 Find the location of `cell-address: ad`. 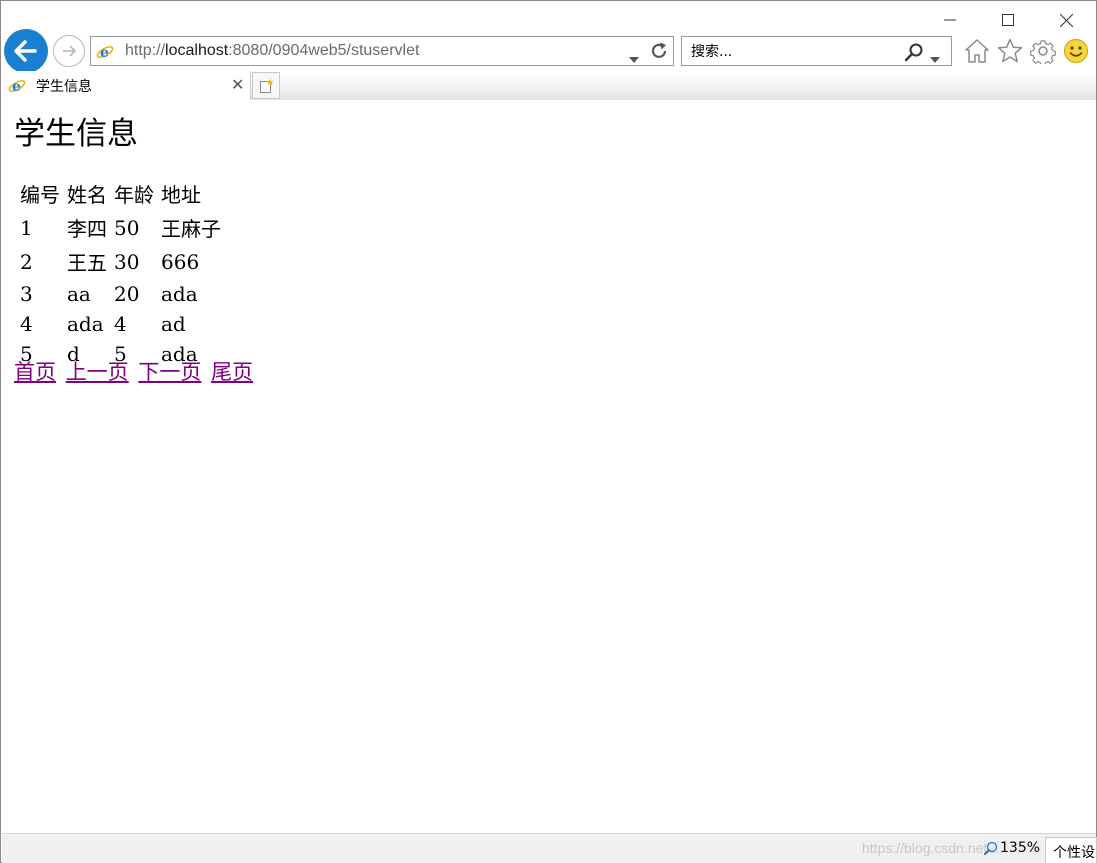

cell-address: ad is located at coordinates (173, 323).